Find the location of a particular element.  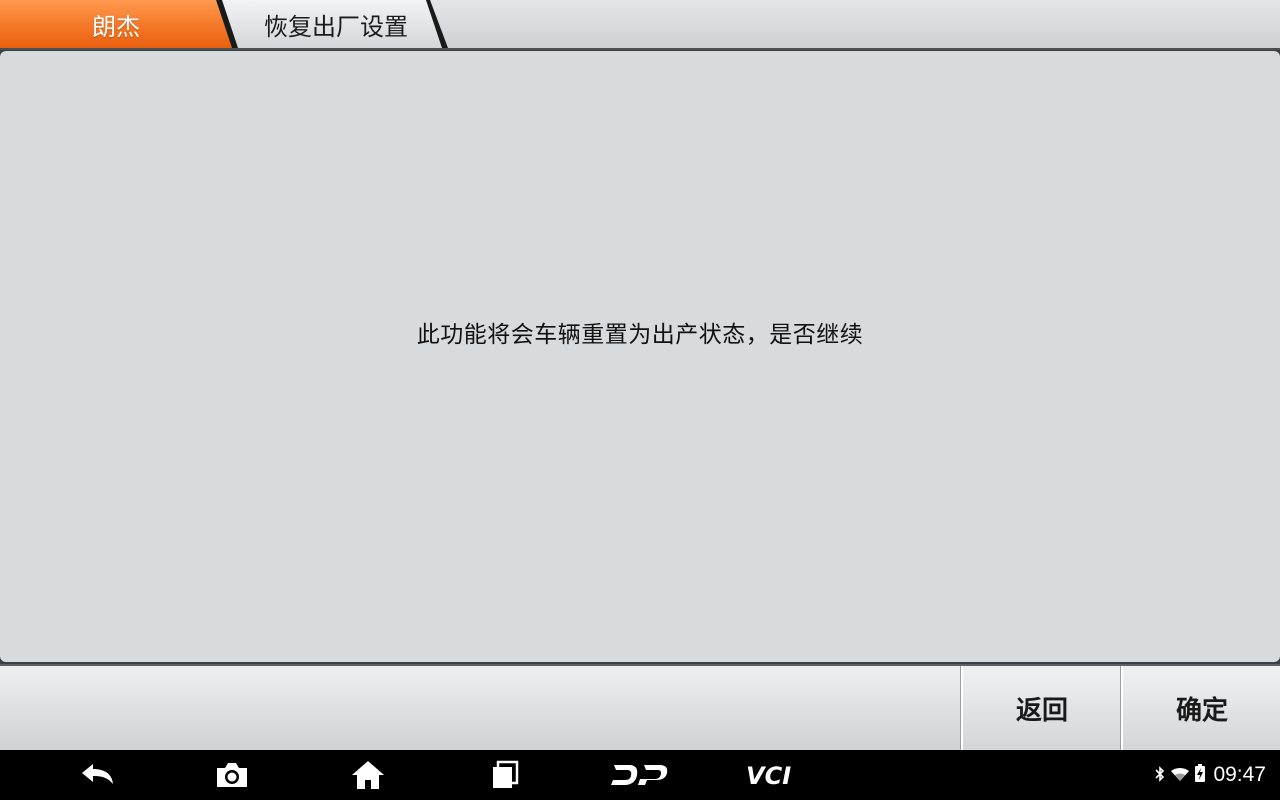

back-button: 返回 is located at coordinates (1041, 708).